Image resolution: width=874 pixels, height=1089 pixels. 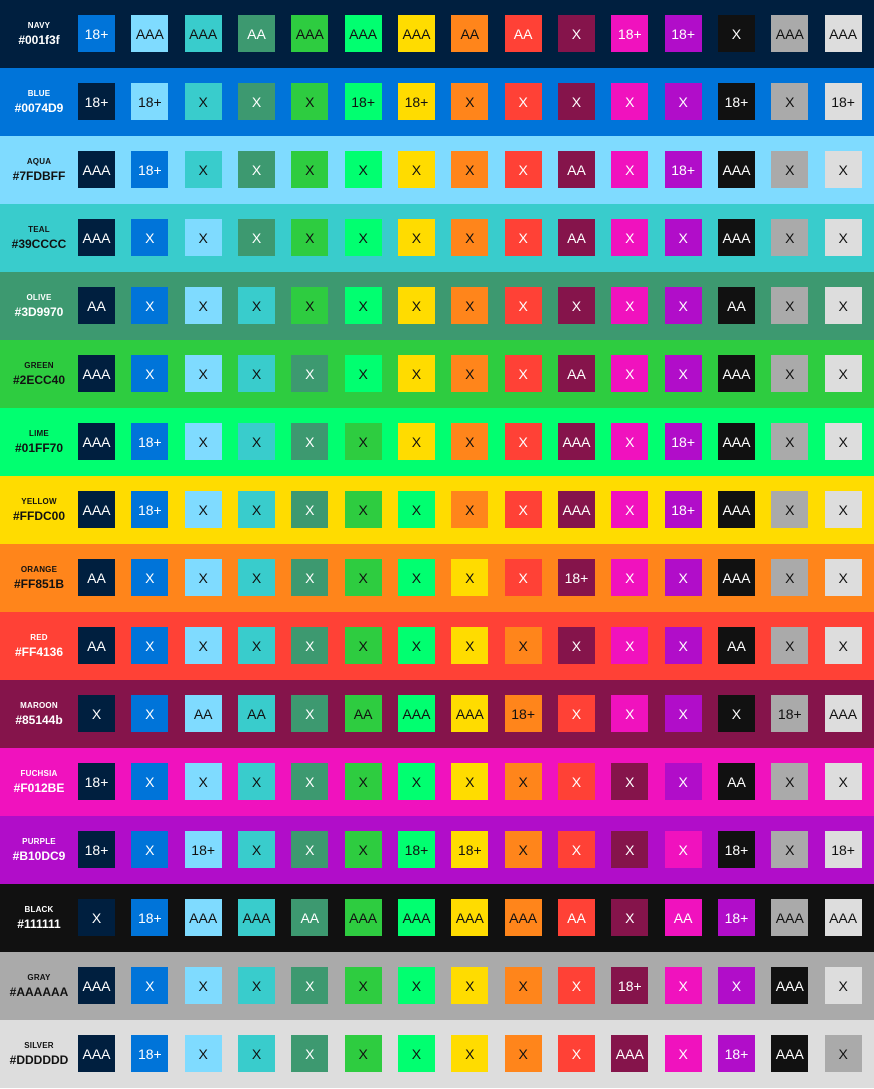 What do you see at coordinates (576, 441) in the screenshot?
I see `swatch-maroon: AAA` at bounding box center [576, 441].